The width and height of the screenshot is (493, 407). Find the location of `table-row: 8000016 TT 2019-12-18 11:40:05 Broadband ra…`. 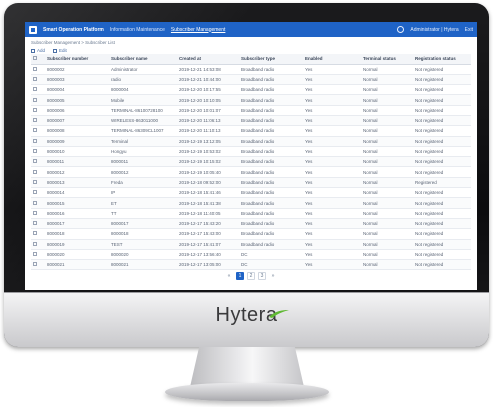

table-row: 8000016 TT 2019-12-18 11:40:05 Broadband ra… is located at coordinates (251, 213).